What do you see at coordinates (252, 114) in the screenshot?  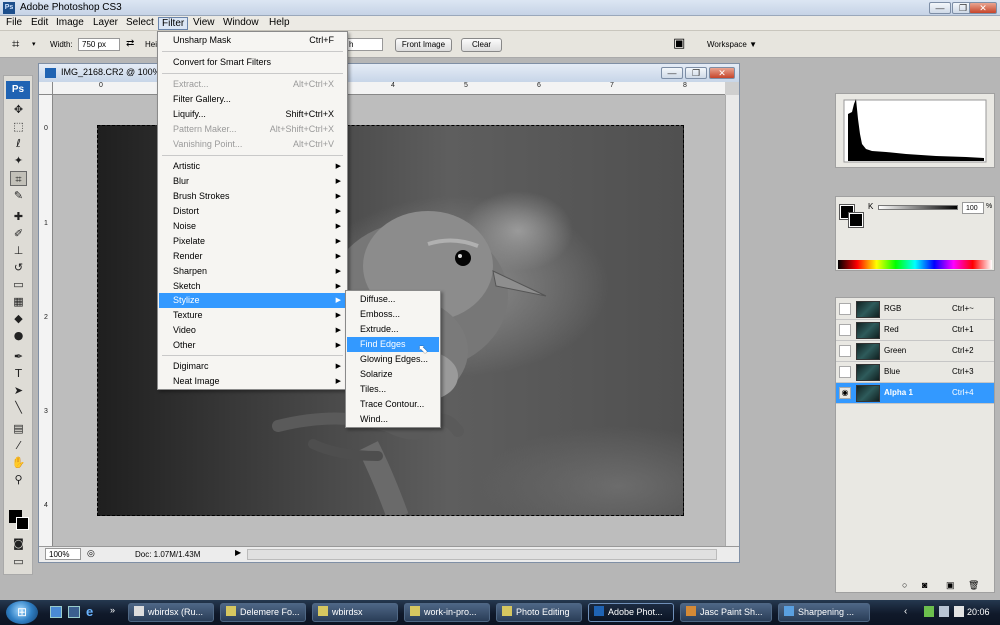 I see `menu-item-liquify: Liquify... Shift+Ctrl+X` at bounding box center [252, 114].